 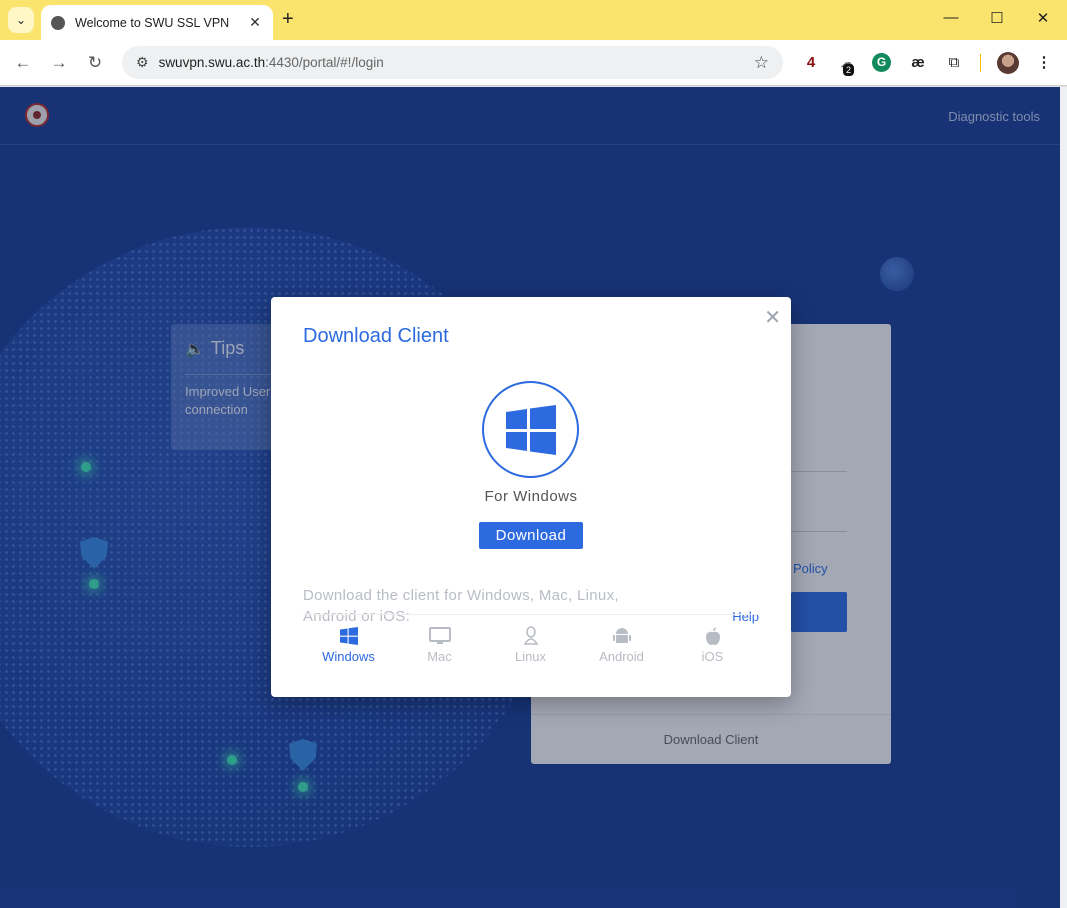 What do you see at coordinates (811, 63) in the screenshot?
I see `extension-4-icon: 4` at bounding box center [811, 63].